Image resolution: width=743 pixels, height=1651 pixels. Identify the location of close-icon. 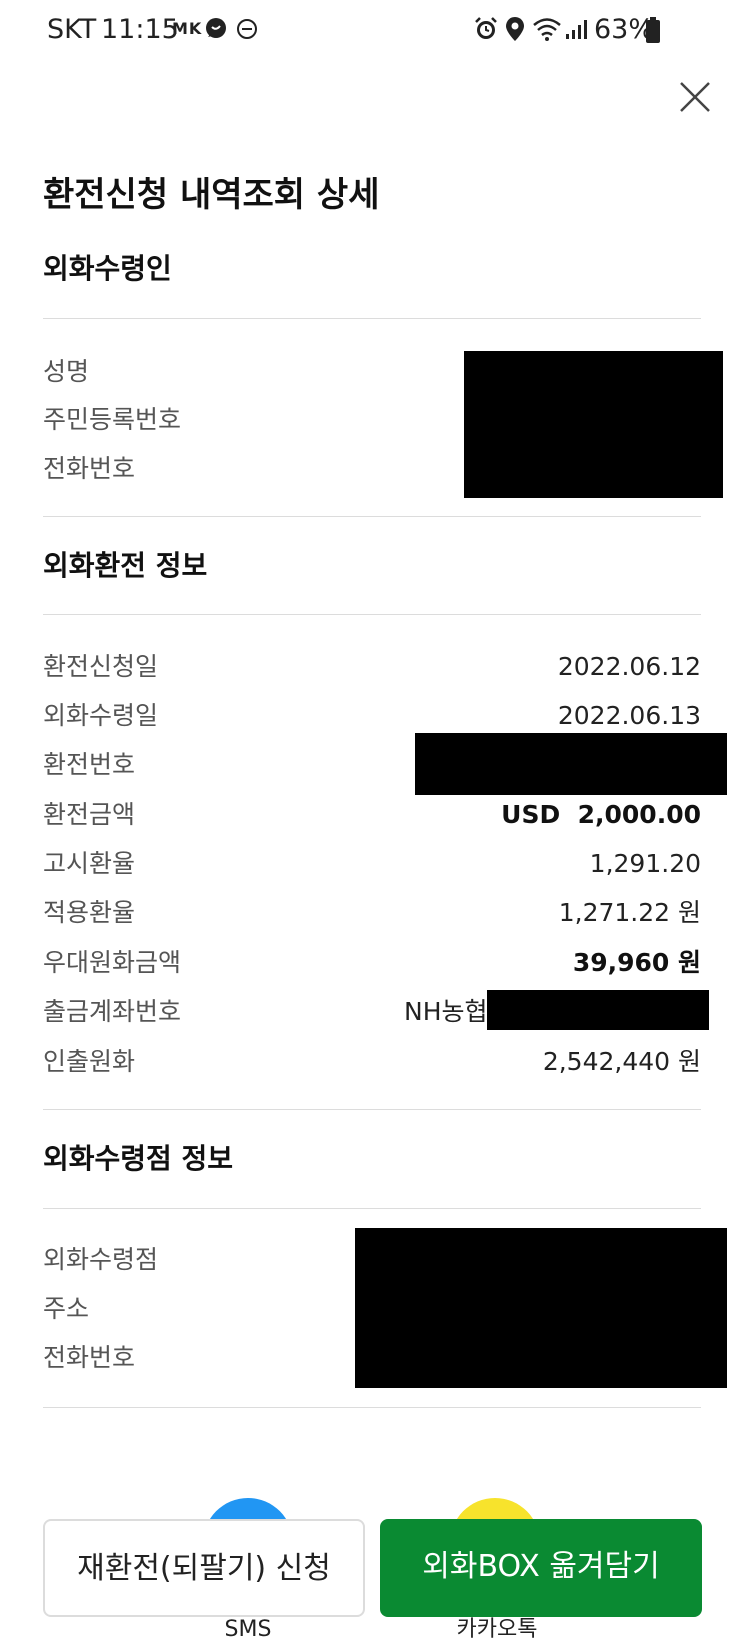
(695, 97).